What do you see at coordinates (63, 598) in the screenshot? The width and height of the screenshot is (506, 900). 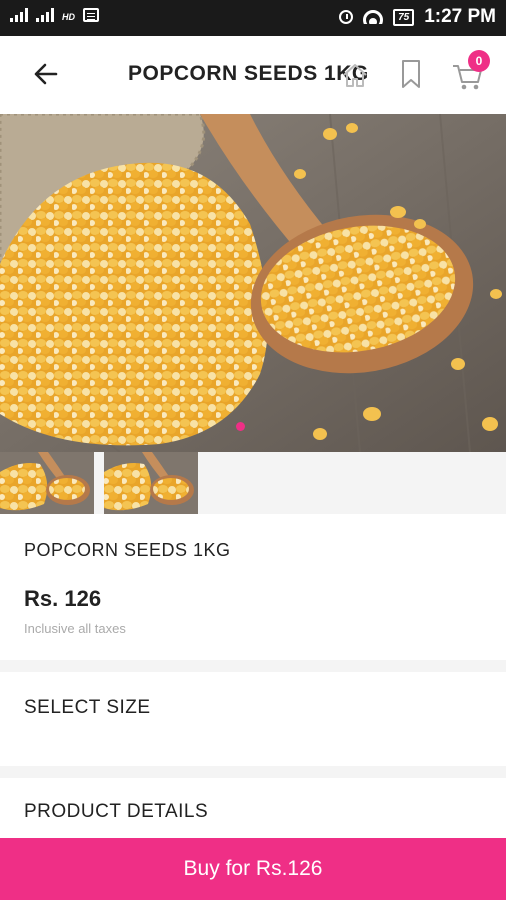 I see `product-price: Rs. 126` at bounding box center [63, 598].